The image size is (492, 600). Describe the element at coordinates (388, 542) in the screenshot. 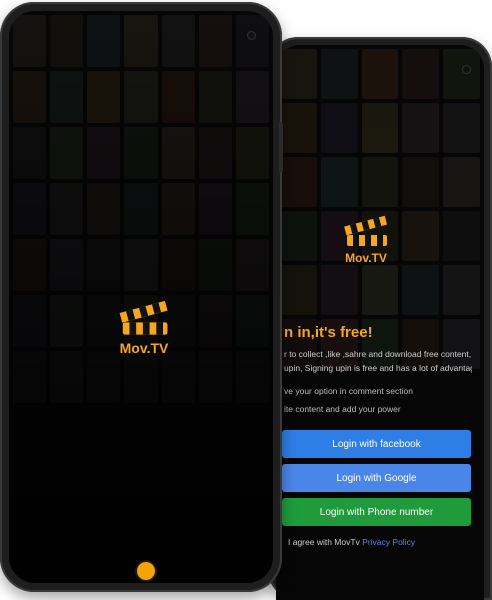

I see `privacy-policy-link: Privacy Policy` at that location.